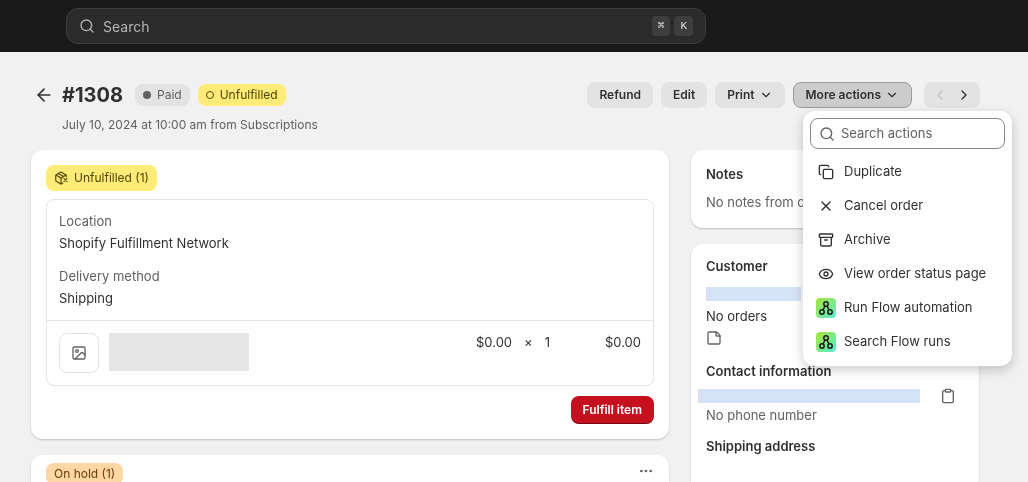 The width and height of the screenshot is (1028, 482). I want to click on on-hold-badge: On hold (1), so click(85, 472).